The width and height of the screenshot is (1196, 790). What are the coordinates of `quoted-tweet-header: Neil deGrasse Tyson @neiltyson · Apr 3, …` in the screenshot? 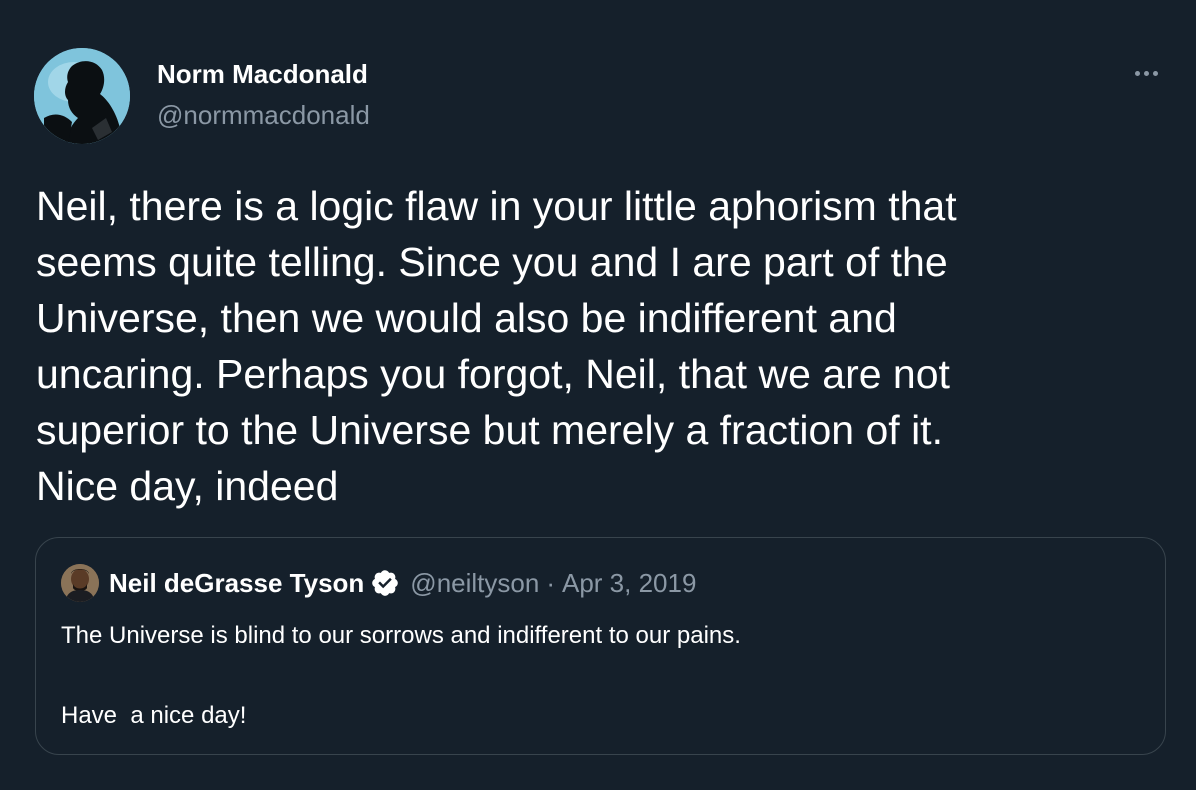 It's located at (378, 583).